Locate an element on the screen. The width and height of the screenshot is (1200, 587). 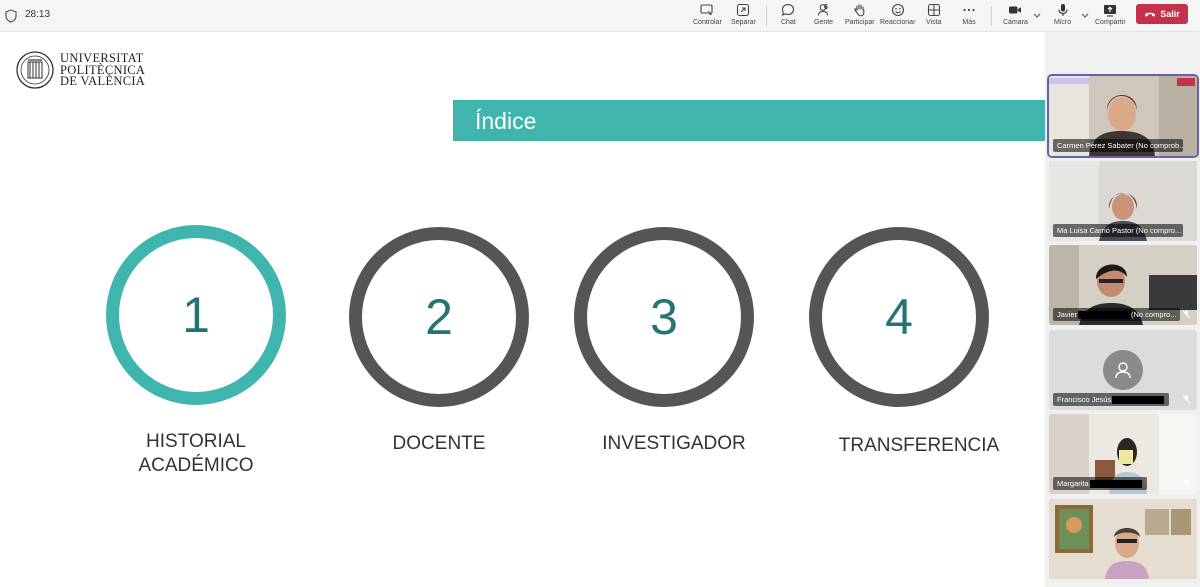
section-circle-3: 3 is located at coordinates (664, 317).